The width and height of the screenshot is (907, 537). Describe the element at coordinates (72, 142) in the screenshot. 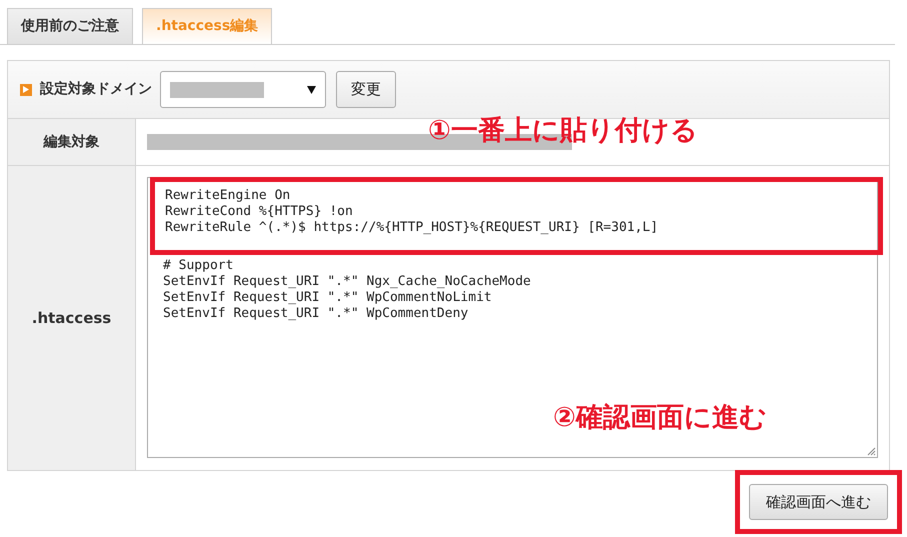

I see `row-header: 編集対象` at that location.